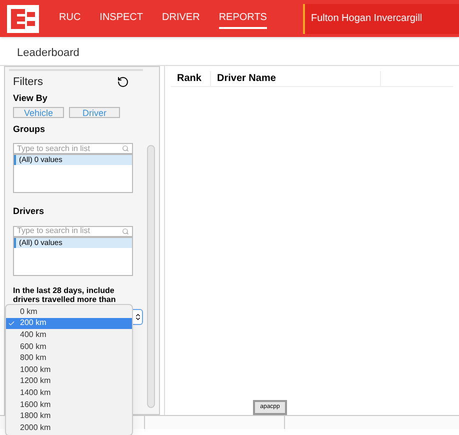 The image size is (459, 435). Describe the element at coordinates (70, 18) in the screenshot. I see `nav-tab: RUC` at that location.